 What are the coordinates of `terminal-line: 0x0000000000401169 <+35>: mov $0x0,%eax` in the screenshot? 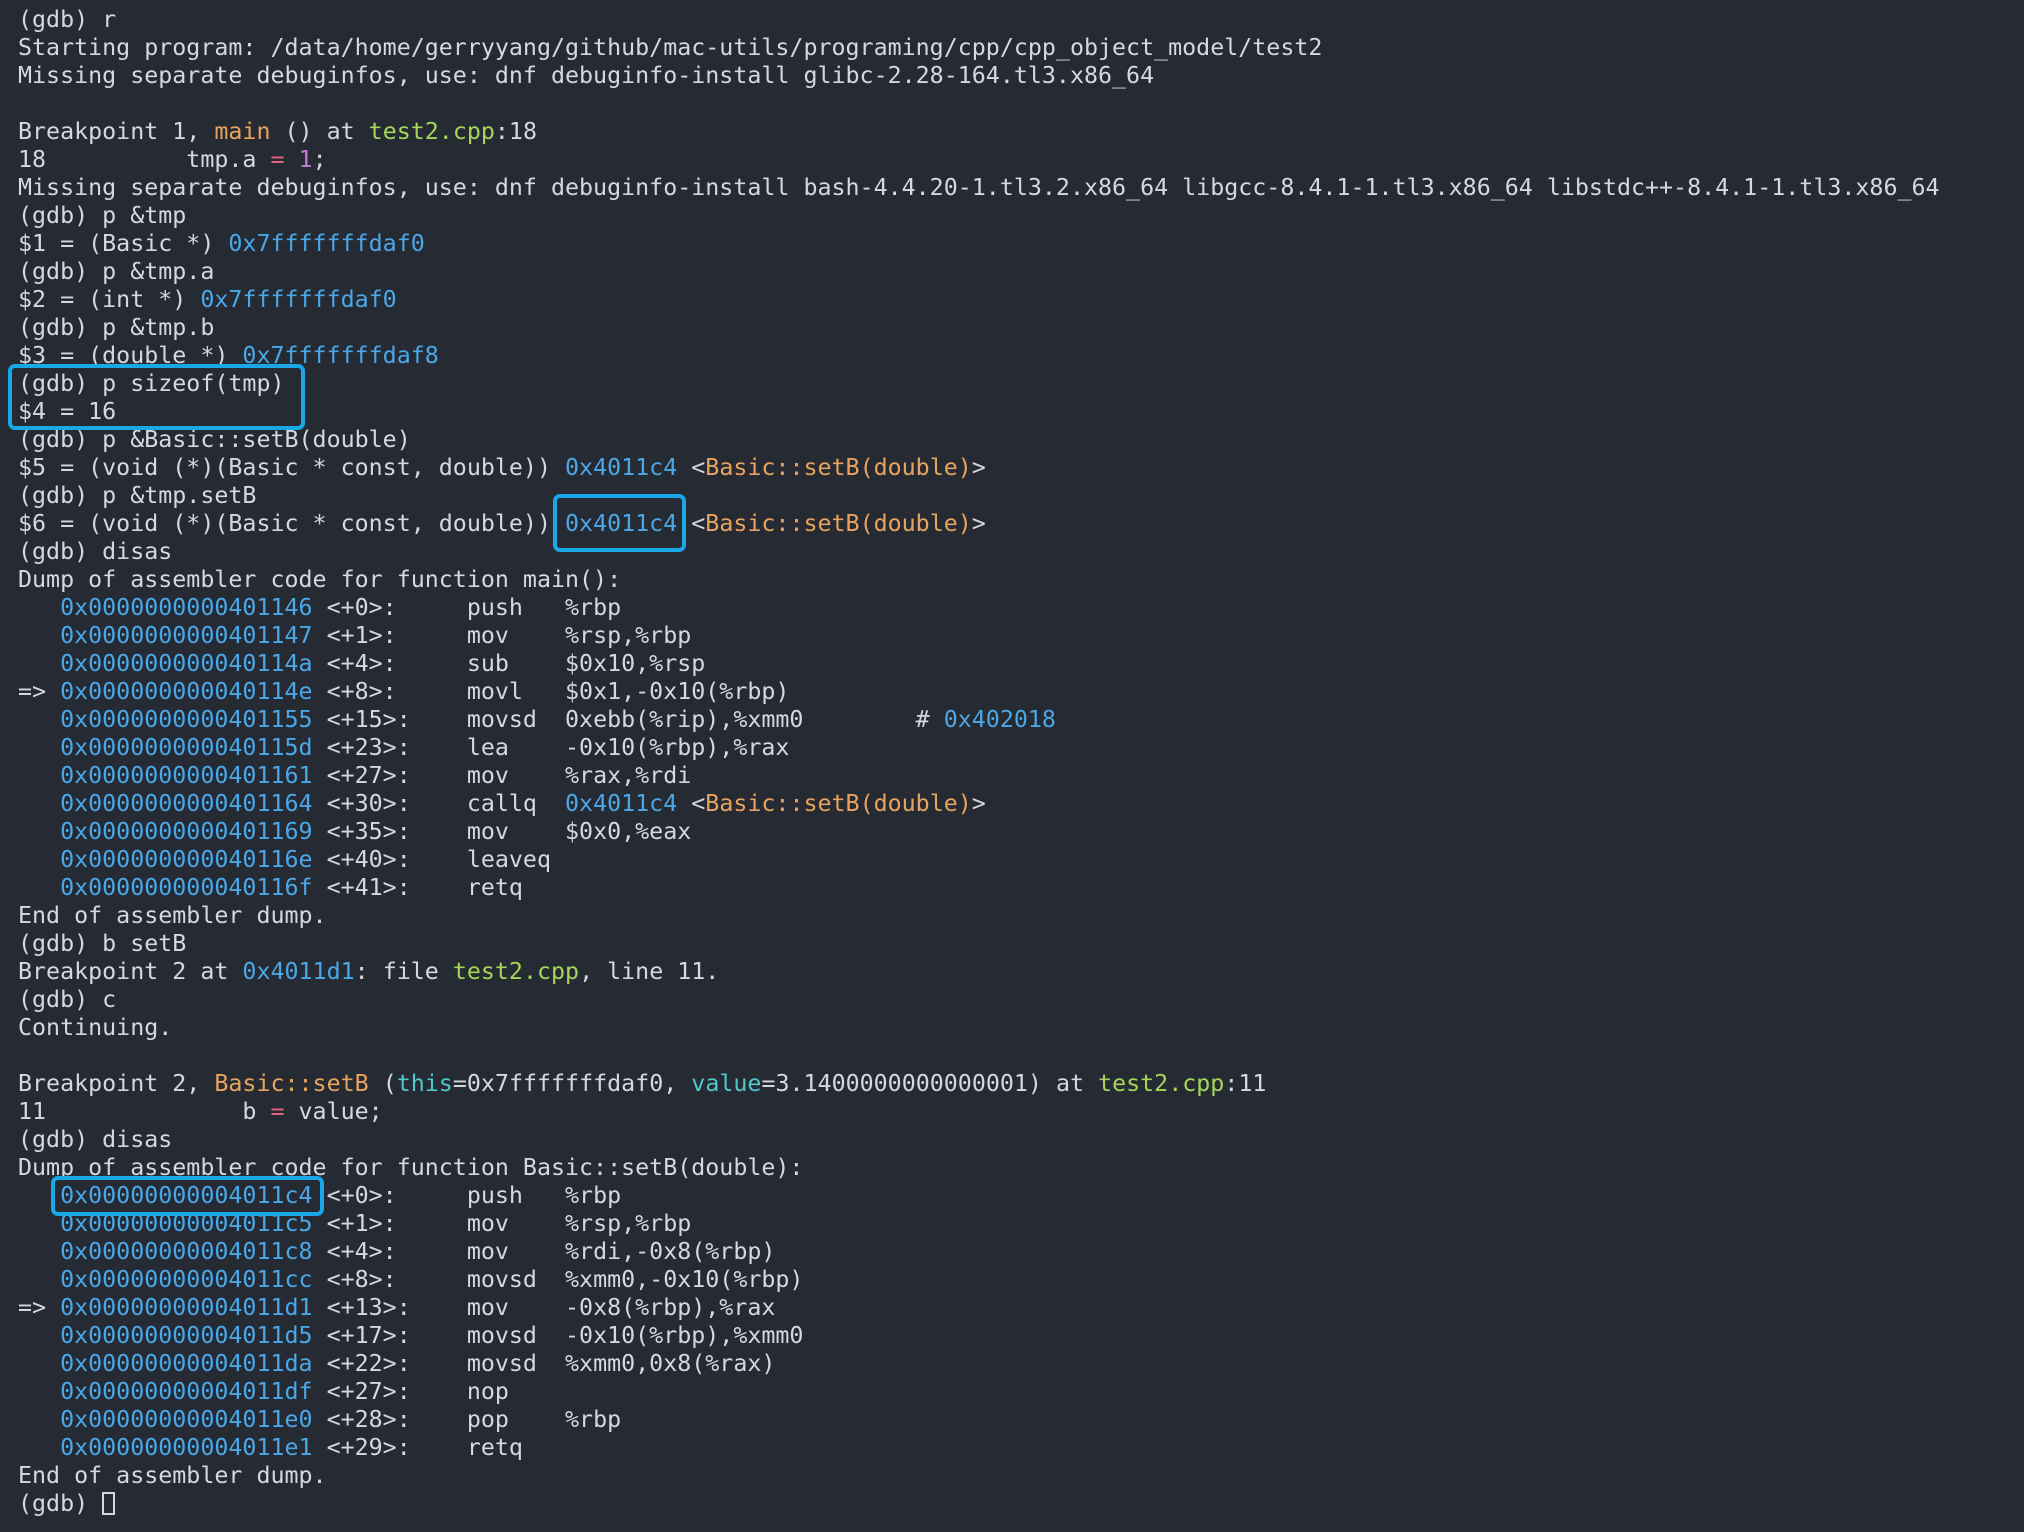 It's located at (1021, 832).